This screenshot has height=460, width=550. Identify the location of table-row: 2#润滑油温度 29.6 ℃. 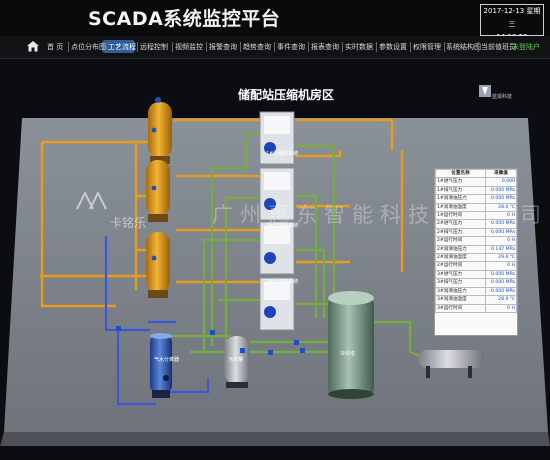
(476, 258).